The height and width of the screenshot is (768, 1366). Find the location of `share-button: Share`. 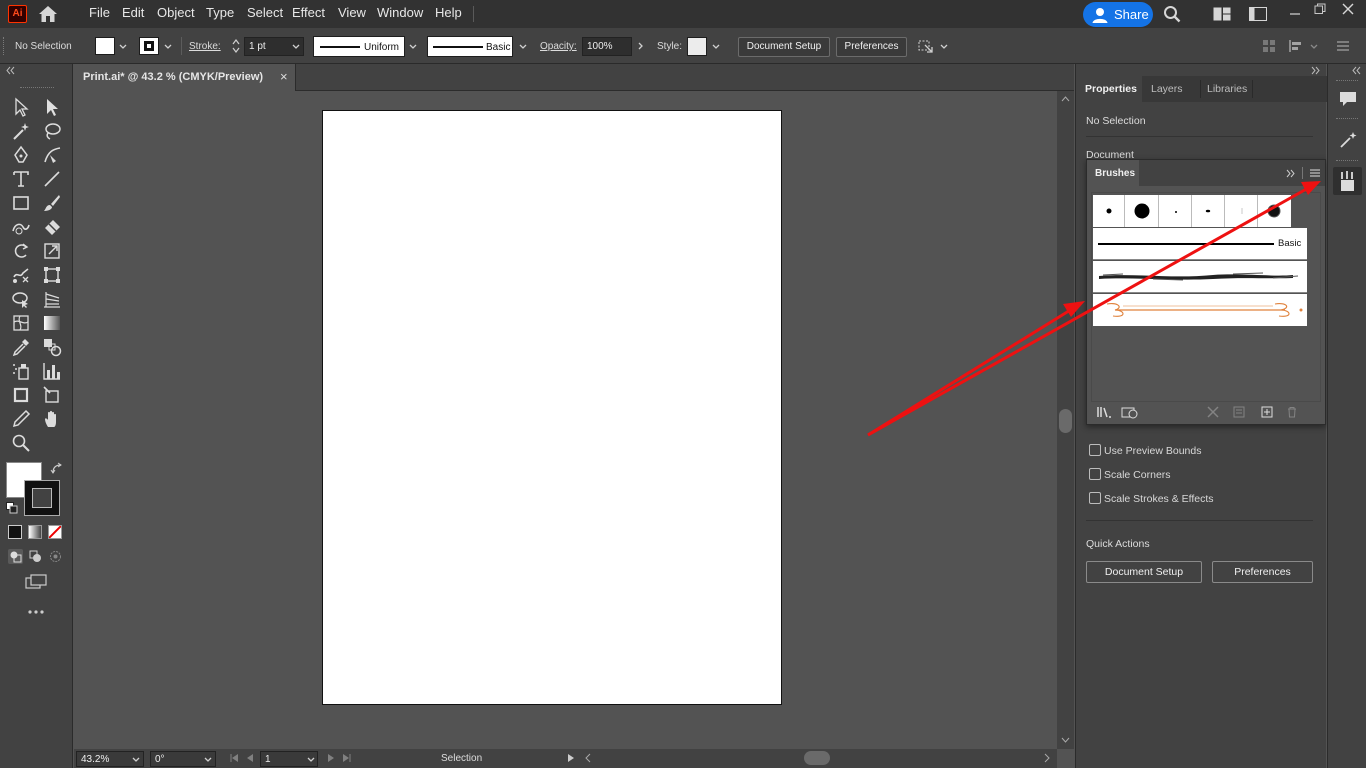

share-button: Share is located at coordinates (1118, 14).